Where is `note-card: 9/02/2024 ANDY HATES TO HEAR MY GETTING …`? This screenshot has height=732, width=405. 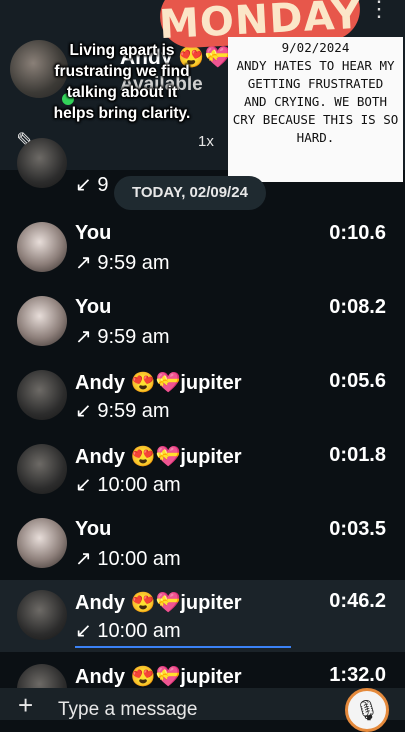 note-card: 9/02/2024 ANDY HATES TO HEAR MY GETTING … is located at coordinates (315, 109).